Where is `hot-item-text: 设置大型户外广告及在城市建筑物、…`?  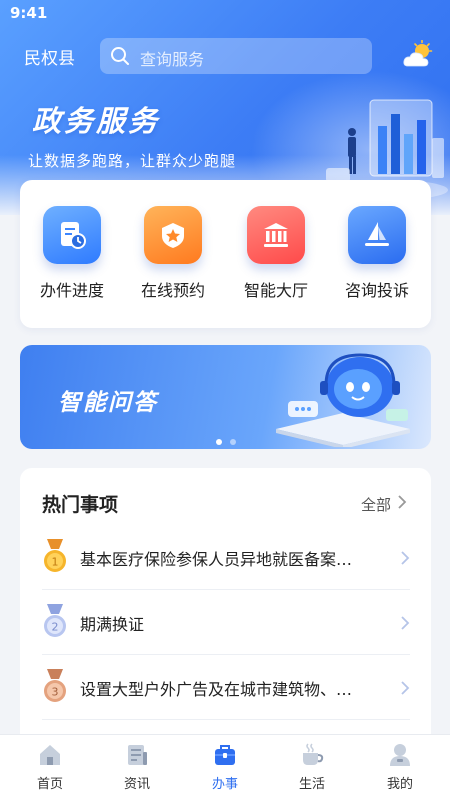 hot-item-text: 设置大型户外广告及在城市建筑物、… is located at coordinates (216, 689).